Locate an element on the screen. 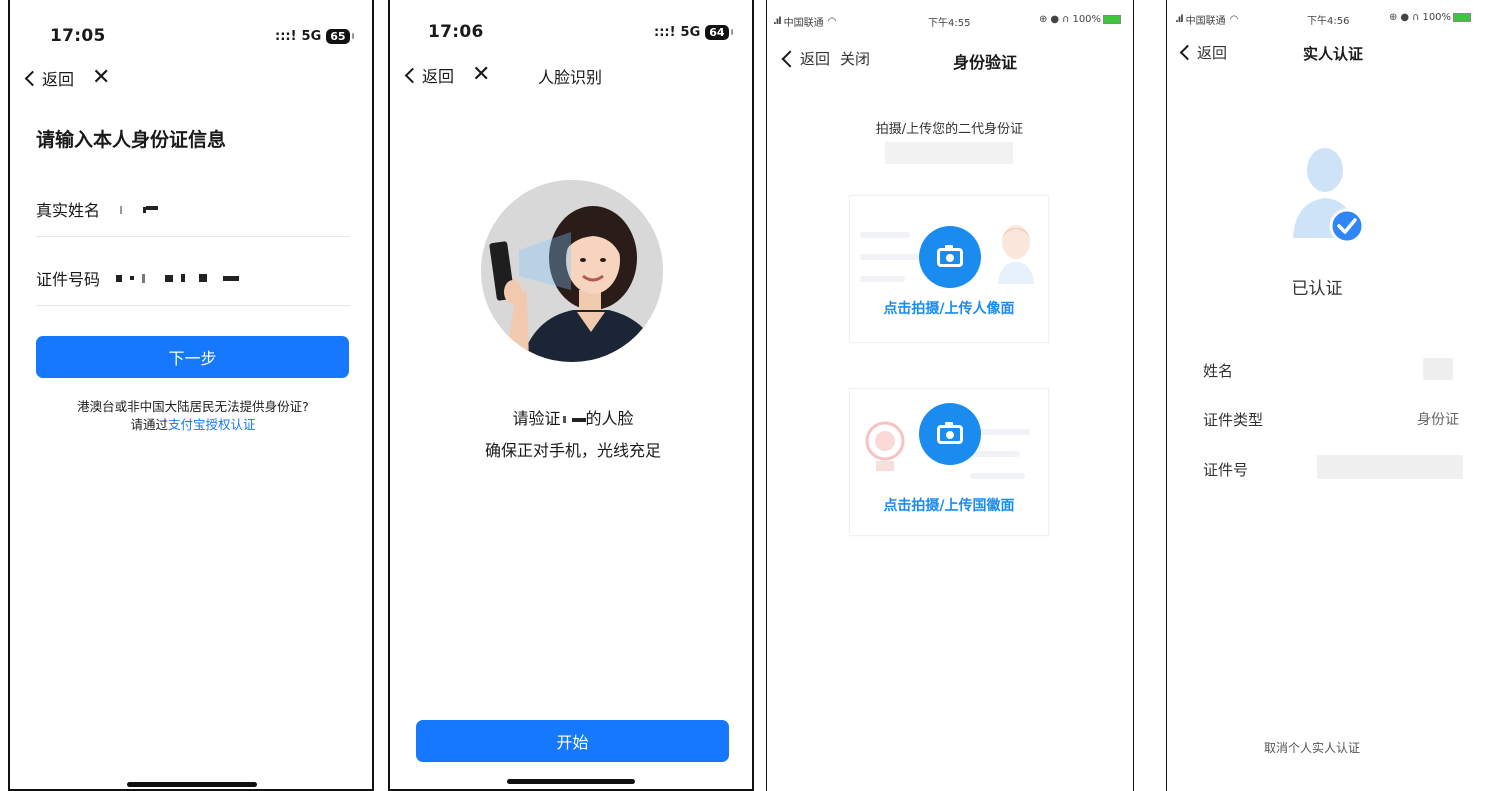  id-value-redacted is located at coordinates (178, 278).